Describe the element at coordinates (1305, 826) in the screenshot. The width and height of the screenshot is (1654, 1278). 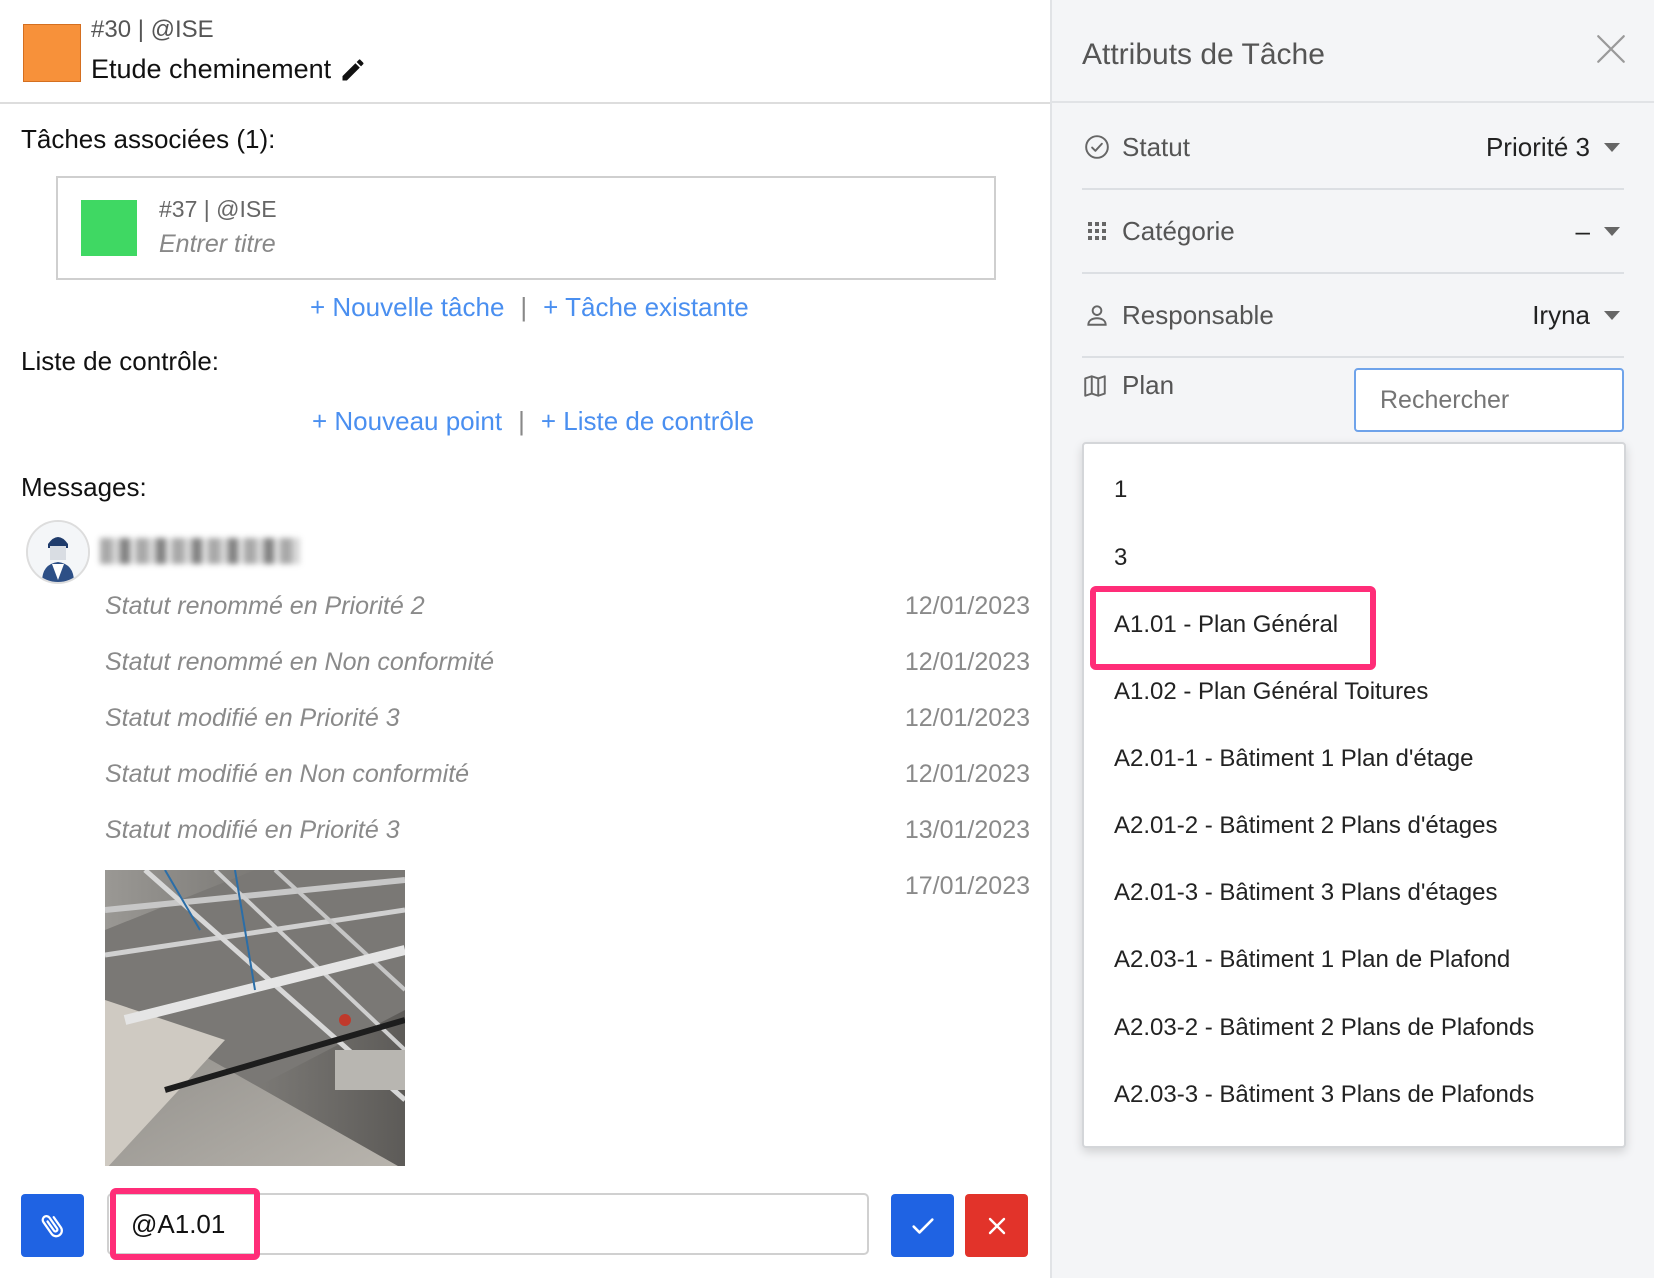
I see `plan-option: A2.01-2 - Bâtiment 2 Plans d'étages` at that location.